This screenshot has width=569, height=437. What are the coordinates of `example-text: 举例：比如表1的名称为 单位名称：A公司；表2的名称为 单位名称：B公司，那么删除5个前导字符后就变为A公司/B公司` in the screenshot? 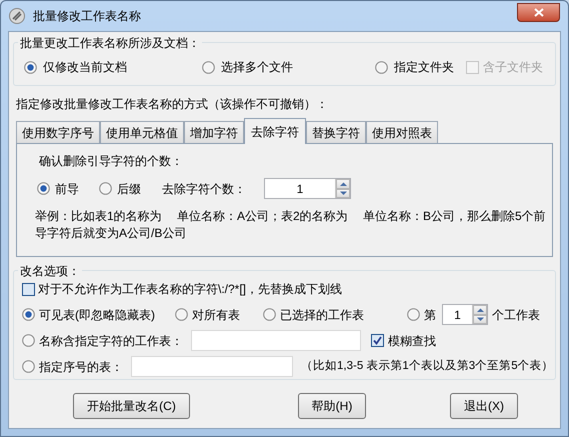 It's located at (290, 225).